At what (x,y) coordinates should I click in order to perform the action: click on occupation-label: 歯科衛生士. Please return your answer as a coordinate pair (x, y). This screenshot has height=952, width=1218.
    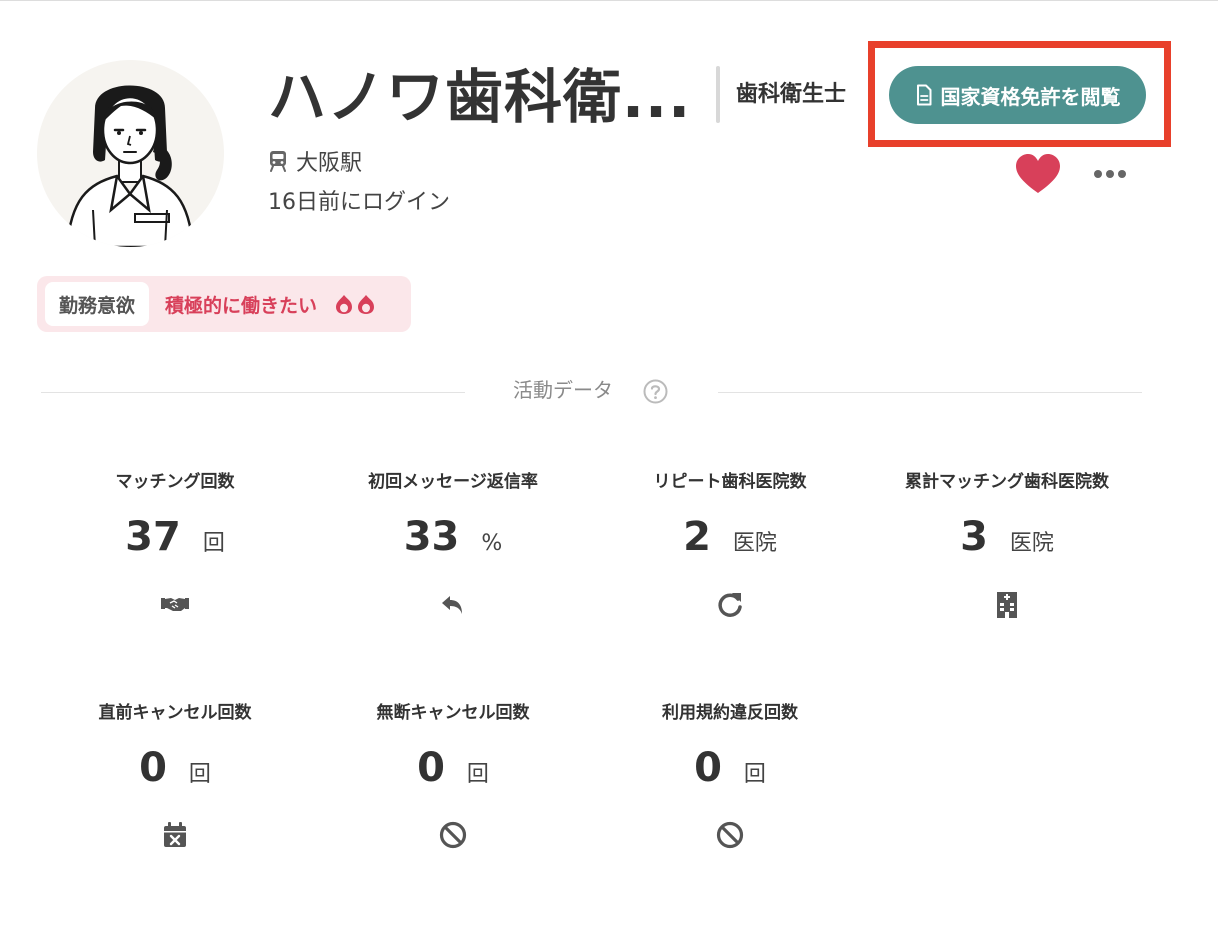
    Looking at the image, I should click on (791, 94).